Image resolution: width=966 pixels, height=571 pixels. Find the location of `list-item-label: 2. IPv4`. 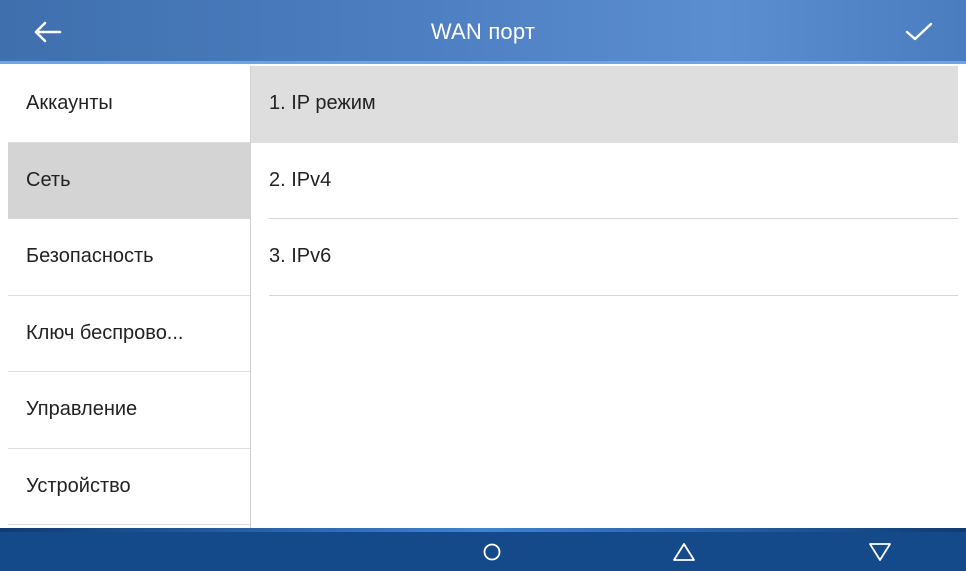

list-item-label: 2. IPv4 is located at coordinates (300, 179).